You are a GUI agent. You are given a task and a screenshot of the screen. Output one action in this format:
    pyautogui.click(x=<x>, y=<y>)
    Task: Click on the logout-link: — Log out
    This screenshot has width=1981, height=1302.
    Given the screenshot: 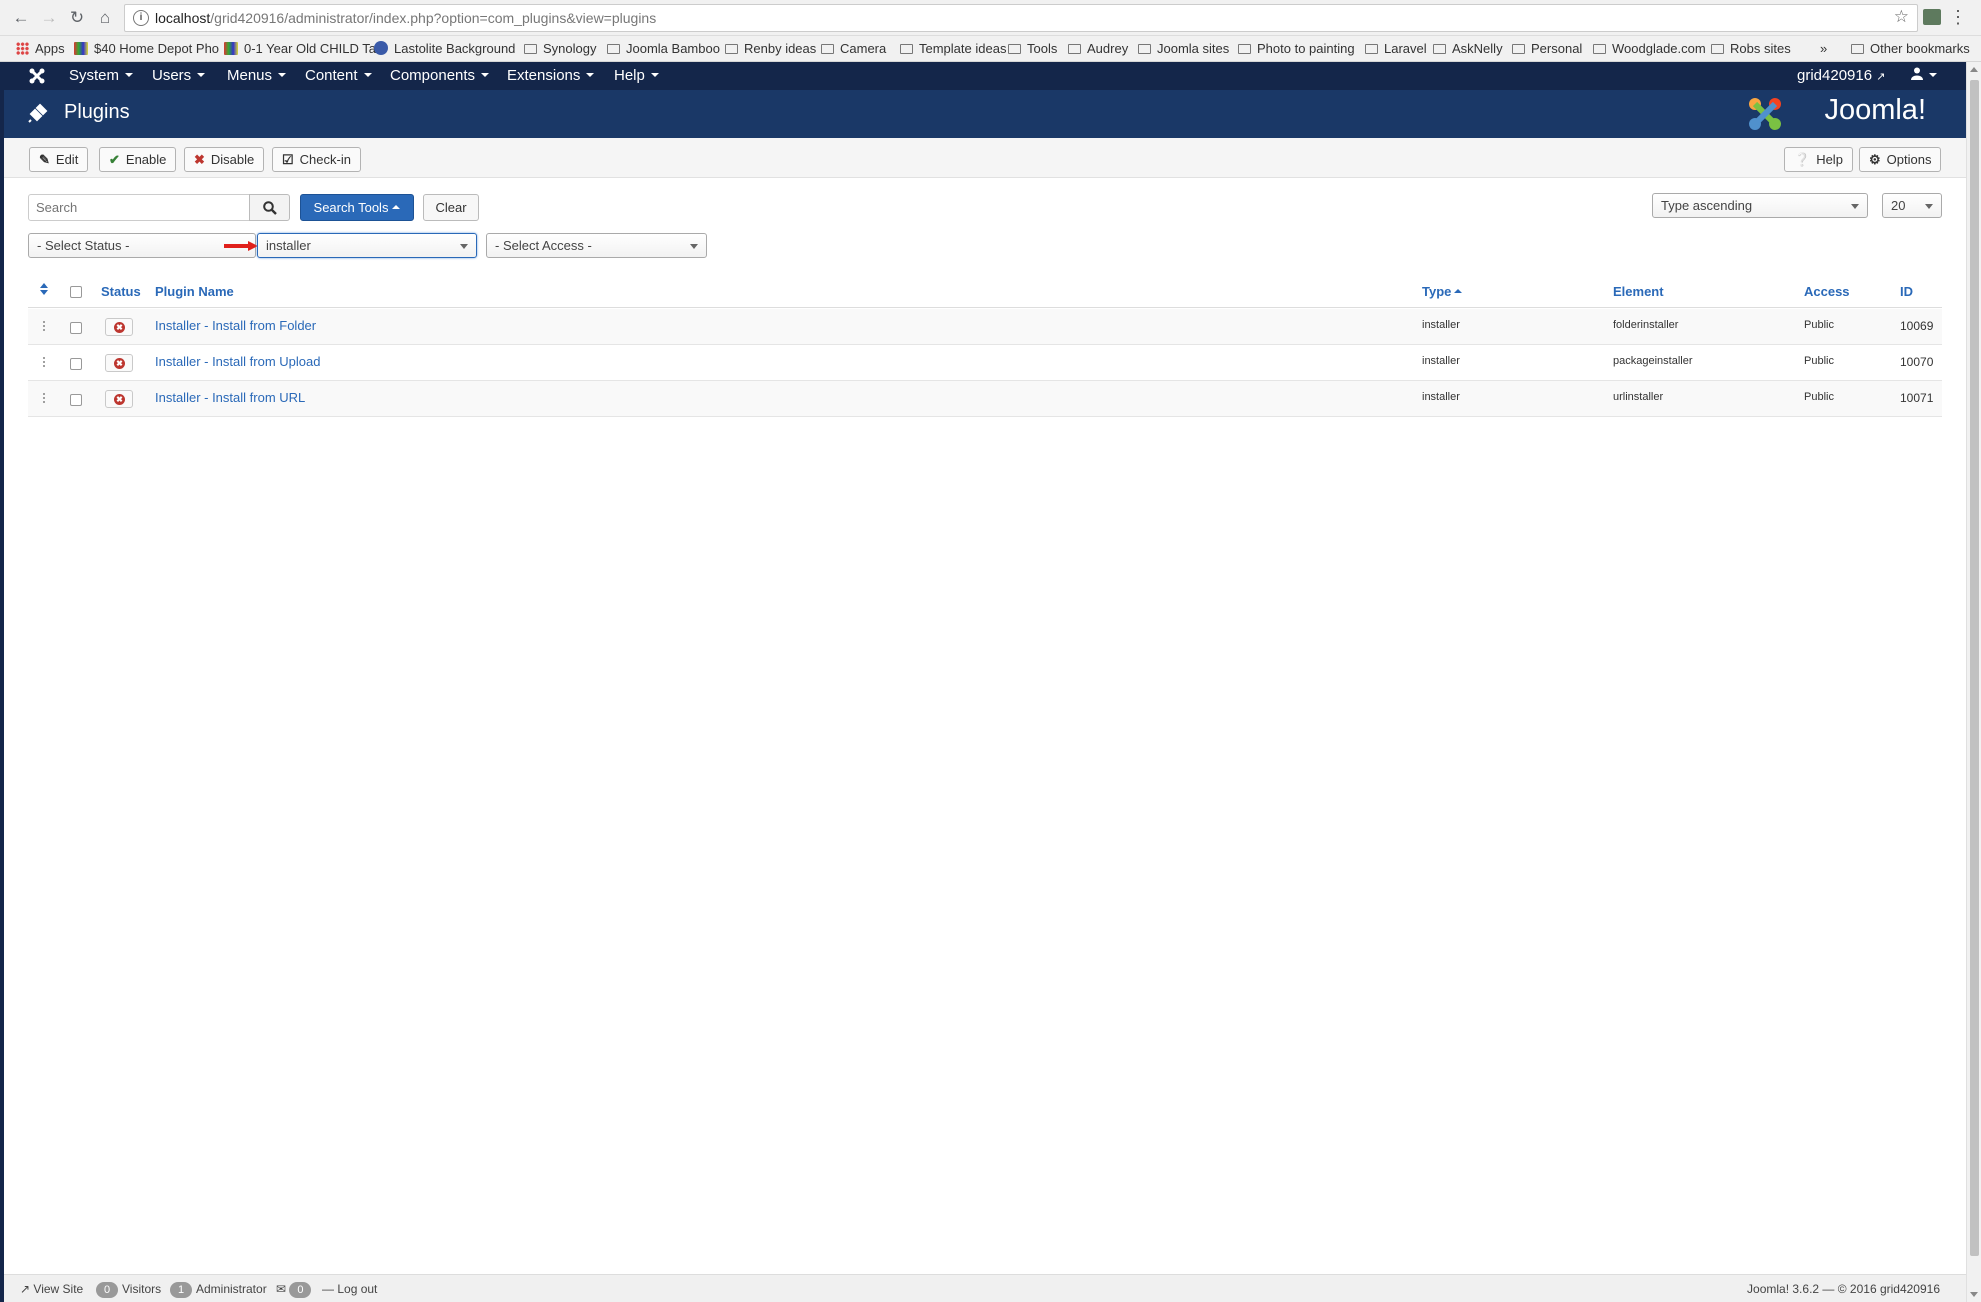 What is the action you would take?
    pyautogui.click(x=349, y=1289)
    